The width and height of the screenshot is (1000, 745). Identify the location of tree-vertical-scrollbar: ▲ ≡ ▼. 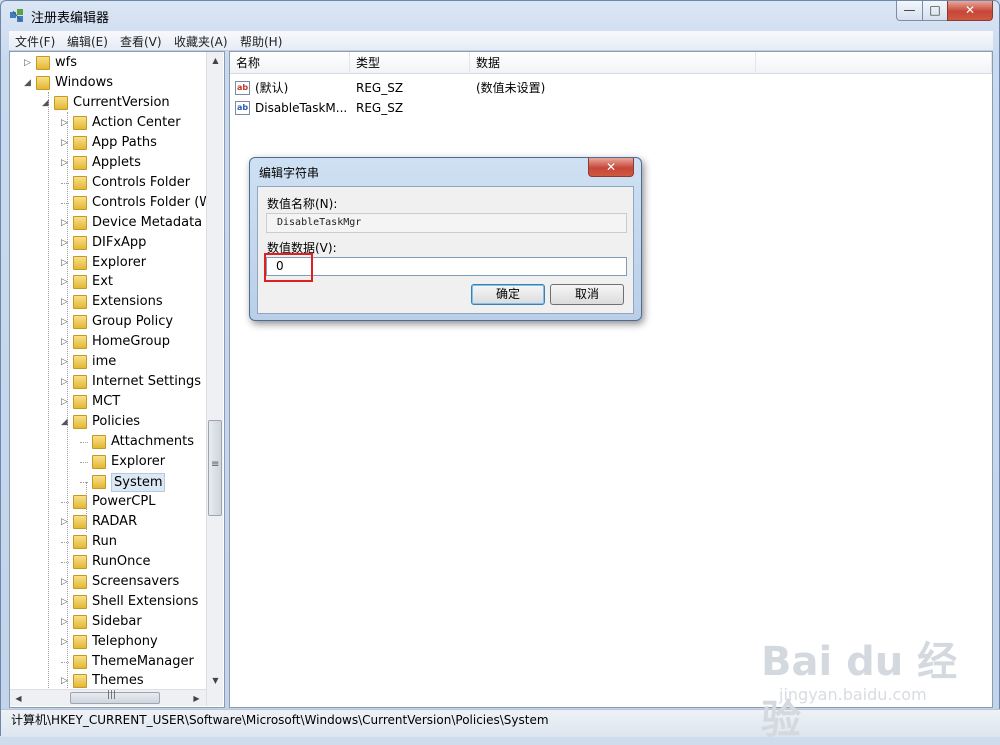
(214, 379).